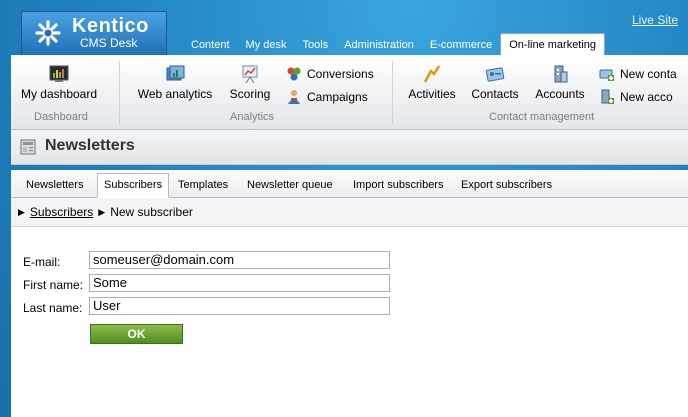 The image size is (688, 417). I want to click on new-account-button: New acco, so click(636, 97).